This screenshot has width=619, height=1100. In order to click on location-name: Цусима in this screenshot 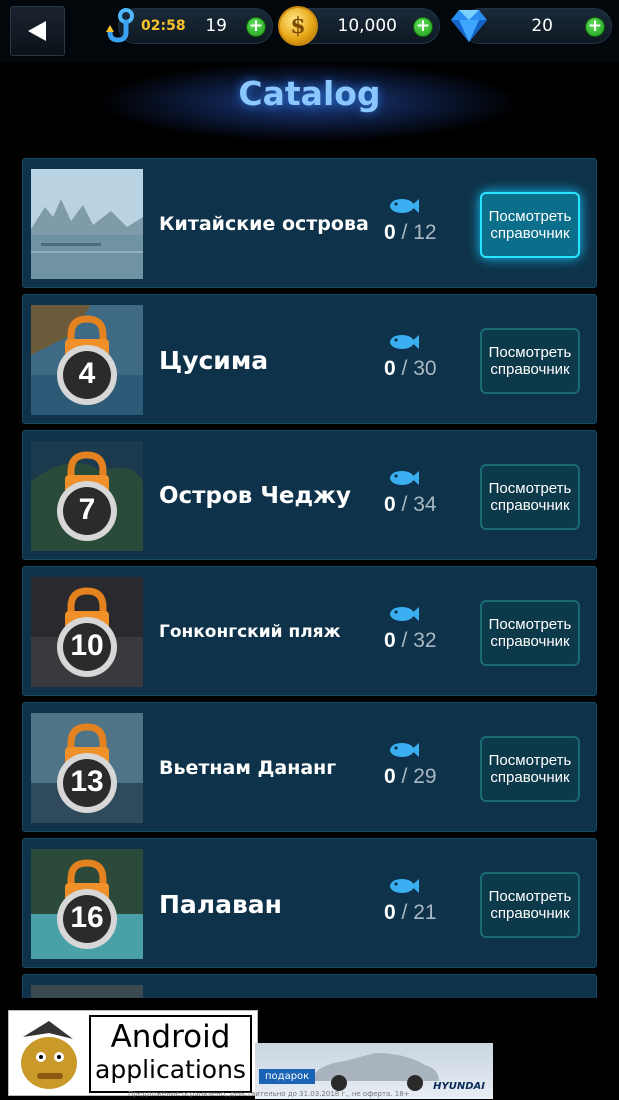, I will do `click(214, 360)`.